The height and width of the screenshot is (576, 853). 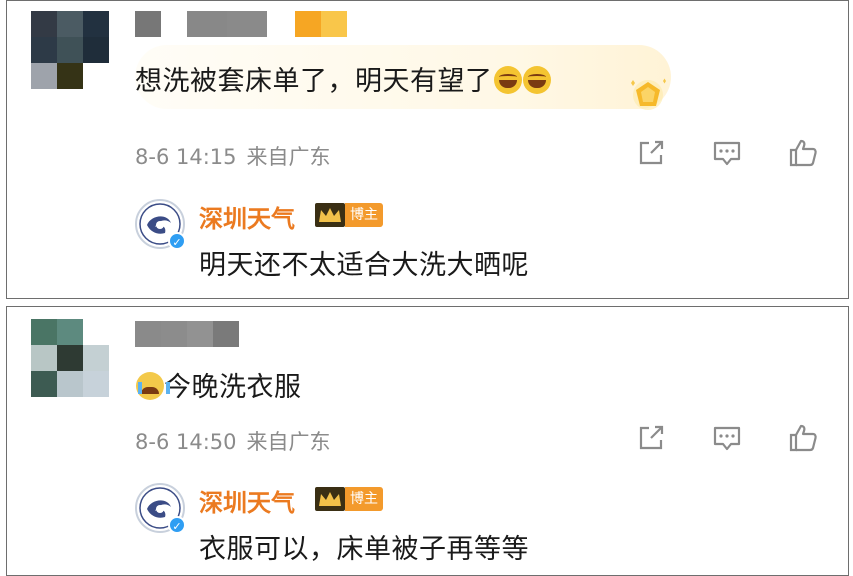 What do you see at coordinates (186, 442) in the screenshot?
I see `comment-date: 8-6 14:50` at bounding box center [186, 442].